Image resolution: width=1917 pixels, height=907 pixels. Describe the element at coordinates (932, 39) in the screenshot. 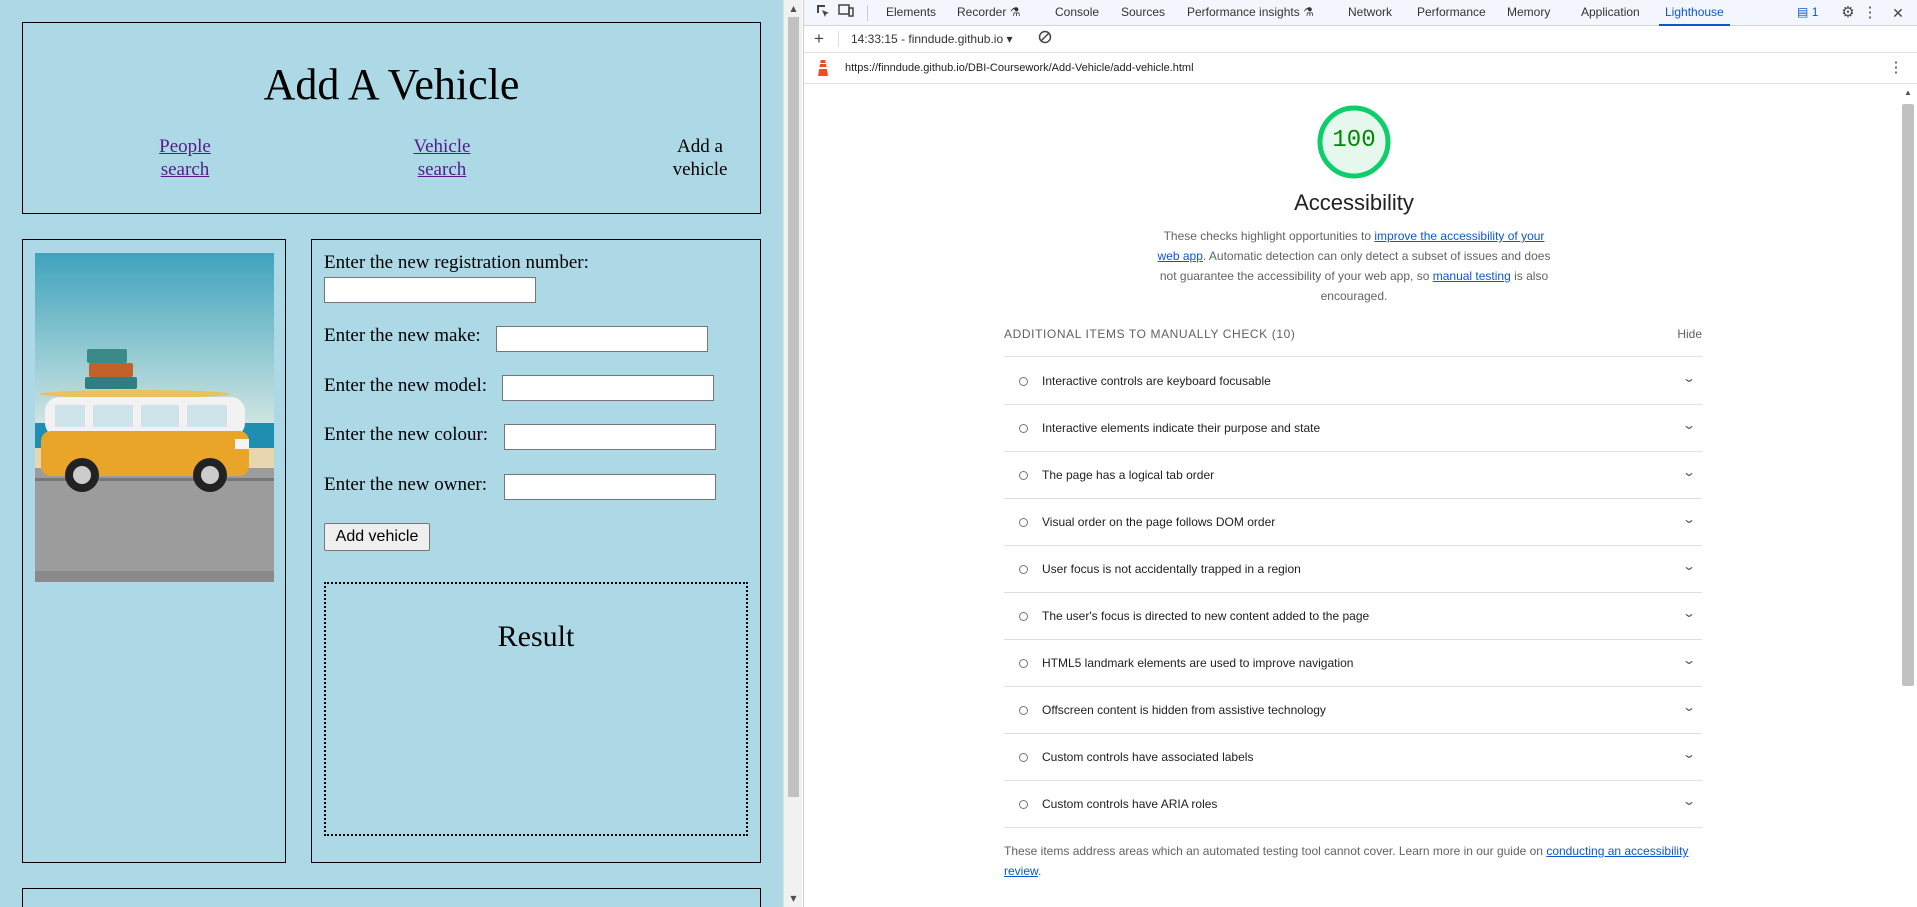

I see `report-selector: 14:33:15 - finndude.github.io ▾` at that location.